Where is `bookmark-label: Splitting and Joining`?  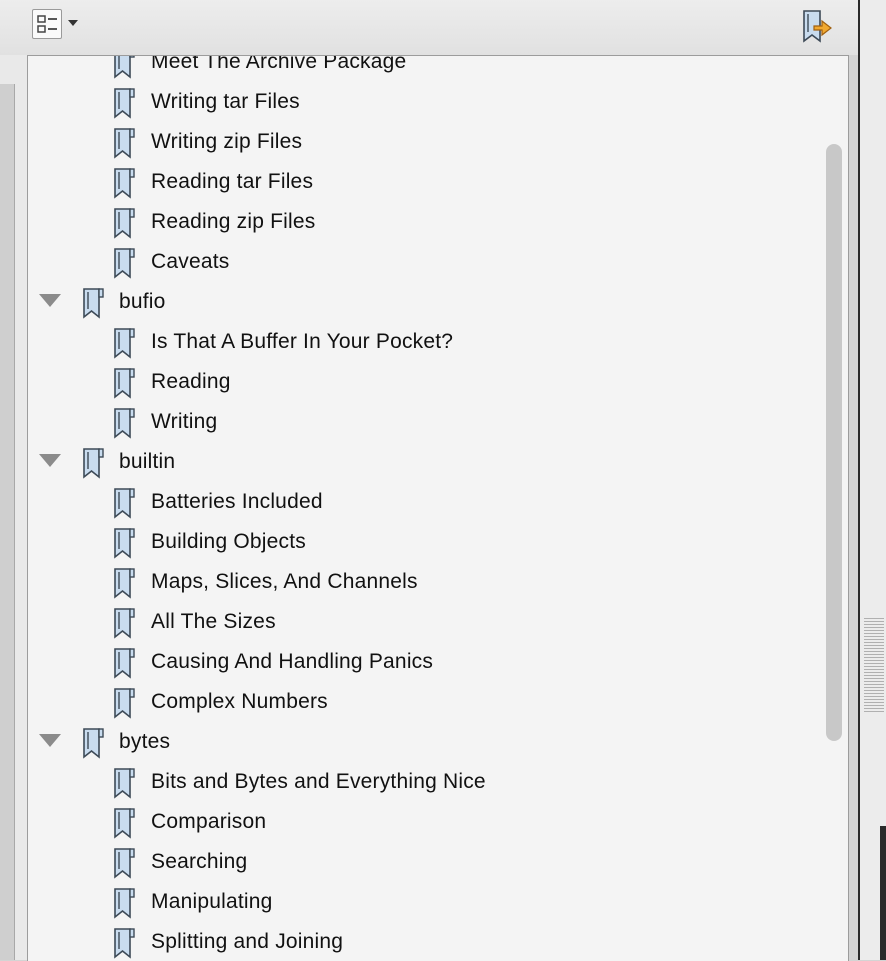
bookmark-label: Splitting and Joining is located at coordinates (247, 941).